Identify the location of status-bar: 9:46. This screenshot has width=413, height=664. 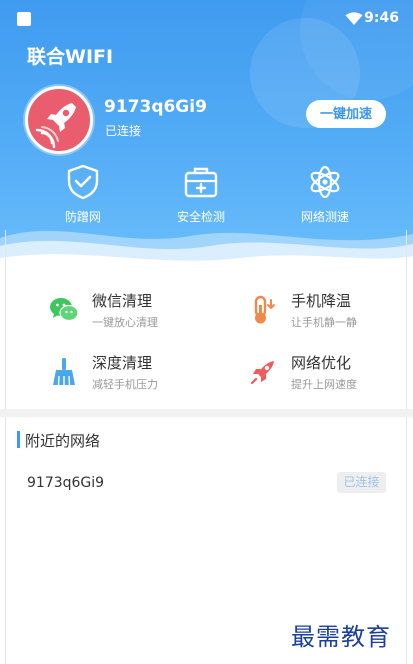
(206, 19).